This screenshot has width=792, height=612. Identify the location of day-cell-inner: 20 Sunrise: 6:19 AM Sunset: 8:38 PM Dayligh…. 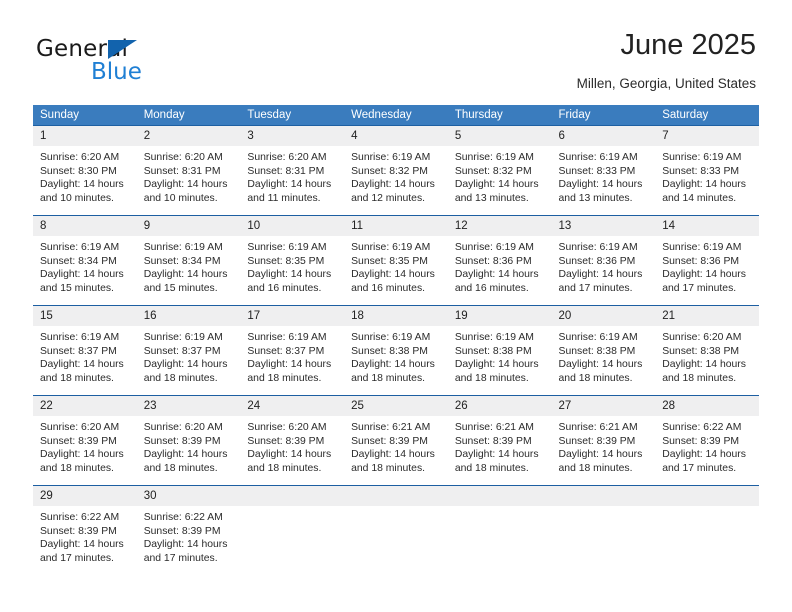
(603, 350).